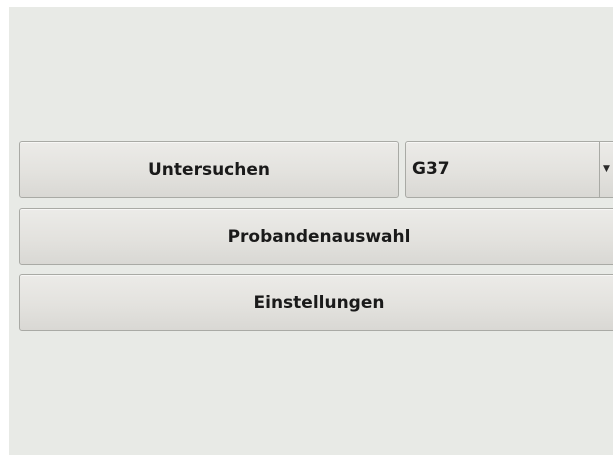 The height and width of the screenshot is (461, 613). What do you see at coordinates (316, 236) in the screenshot?
I see `probandenauswahl-button: Probandenauswahl` at bounding box center [316, 236].